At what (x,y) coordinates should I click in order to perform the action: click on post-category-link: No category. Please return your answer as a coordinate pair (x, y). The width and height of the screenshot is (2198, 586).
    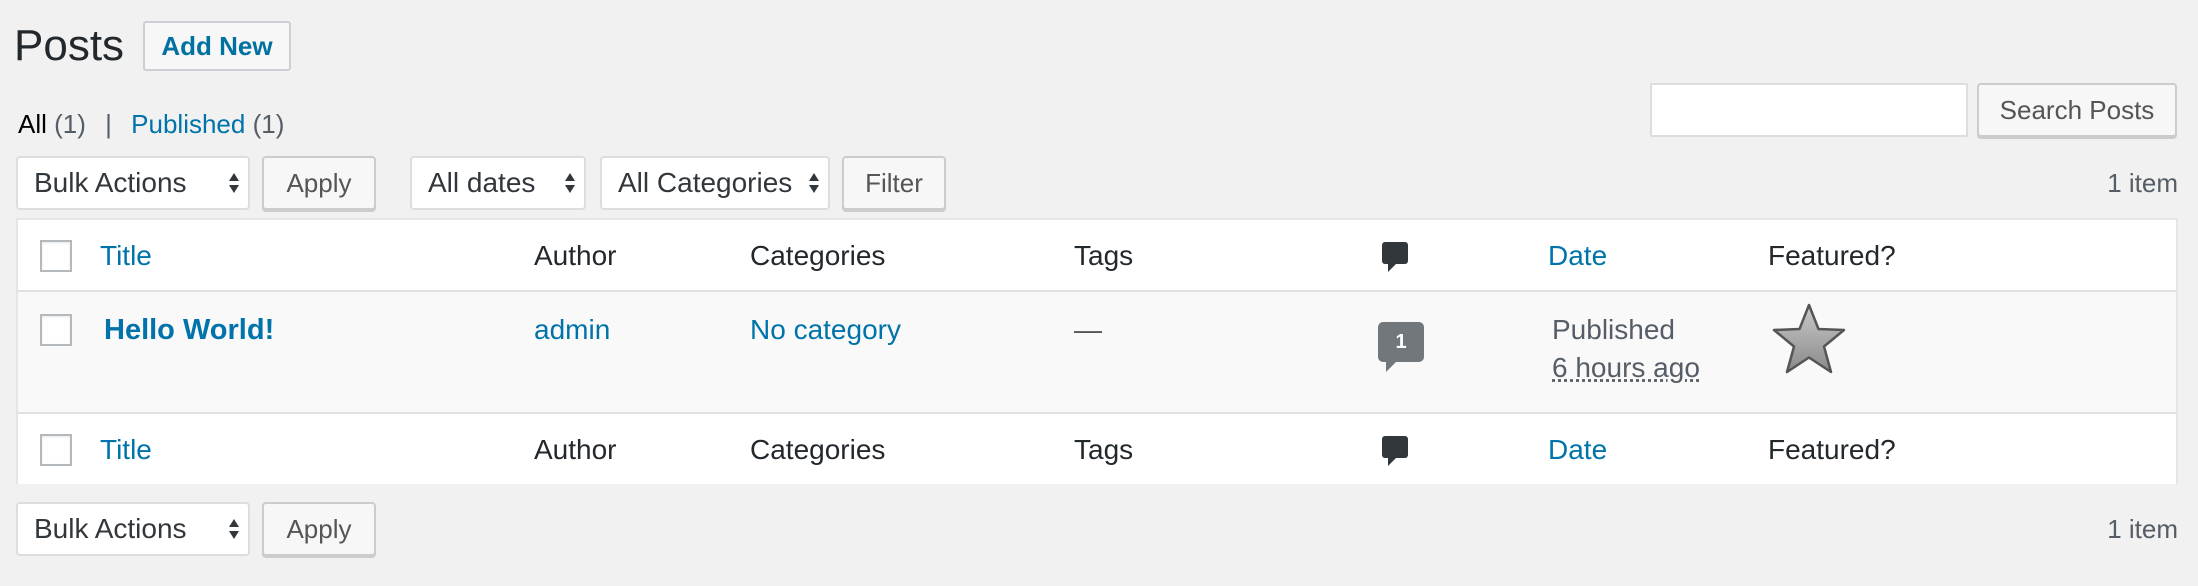
    Looking at the image, I should click on (825, 330).